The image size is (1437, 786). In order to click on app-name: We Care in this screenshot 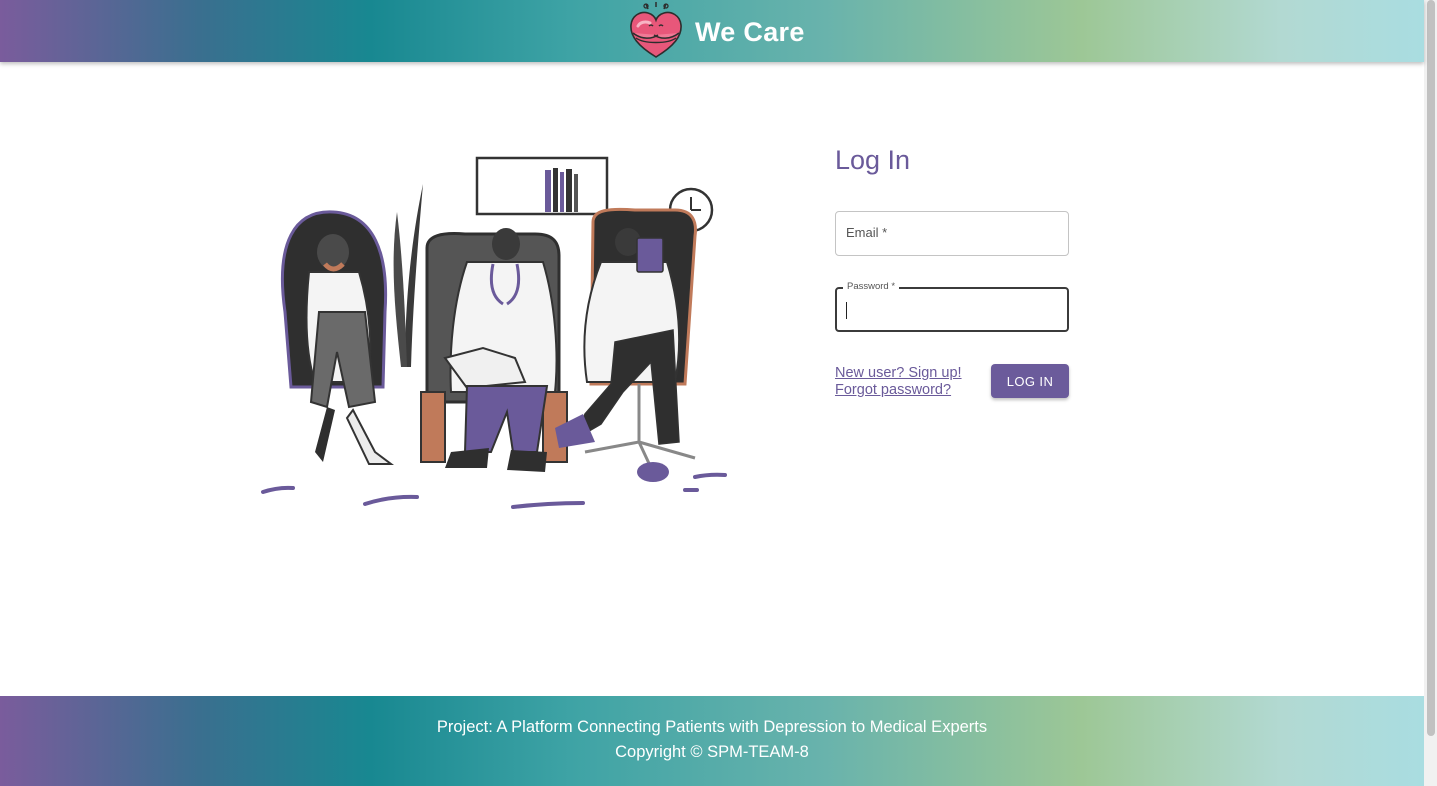, I will do `click(750, 31)`.